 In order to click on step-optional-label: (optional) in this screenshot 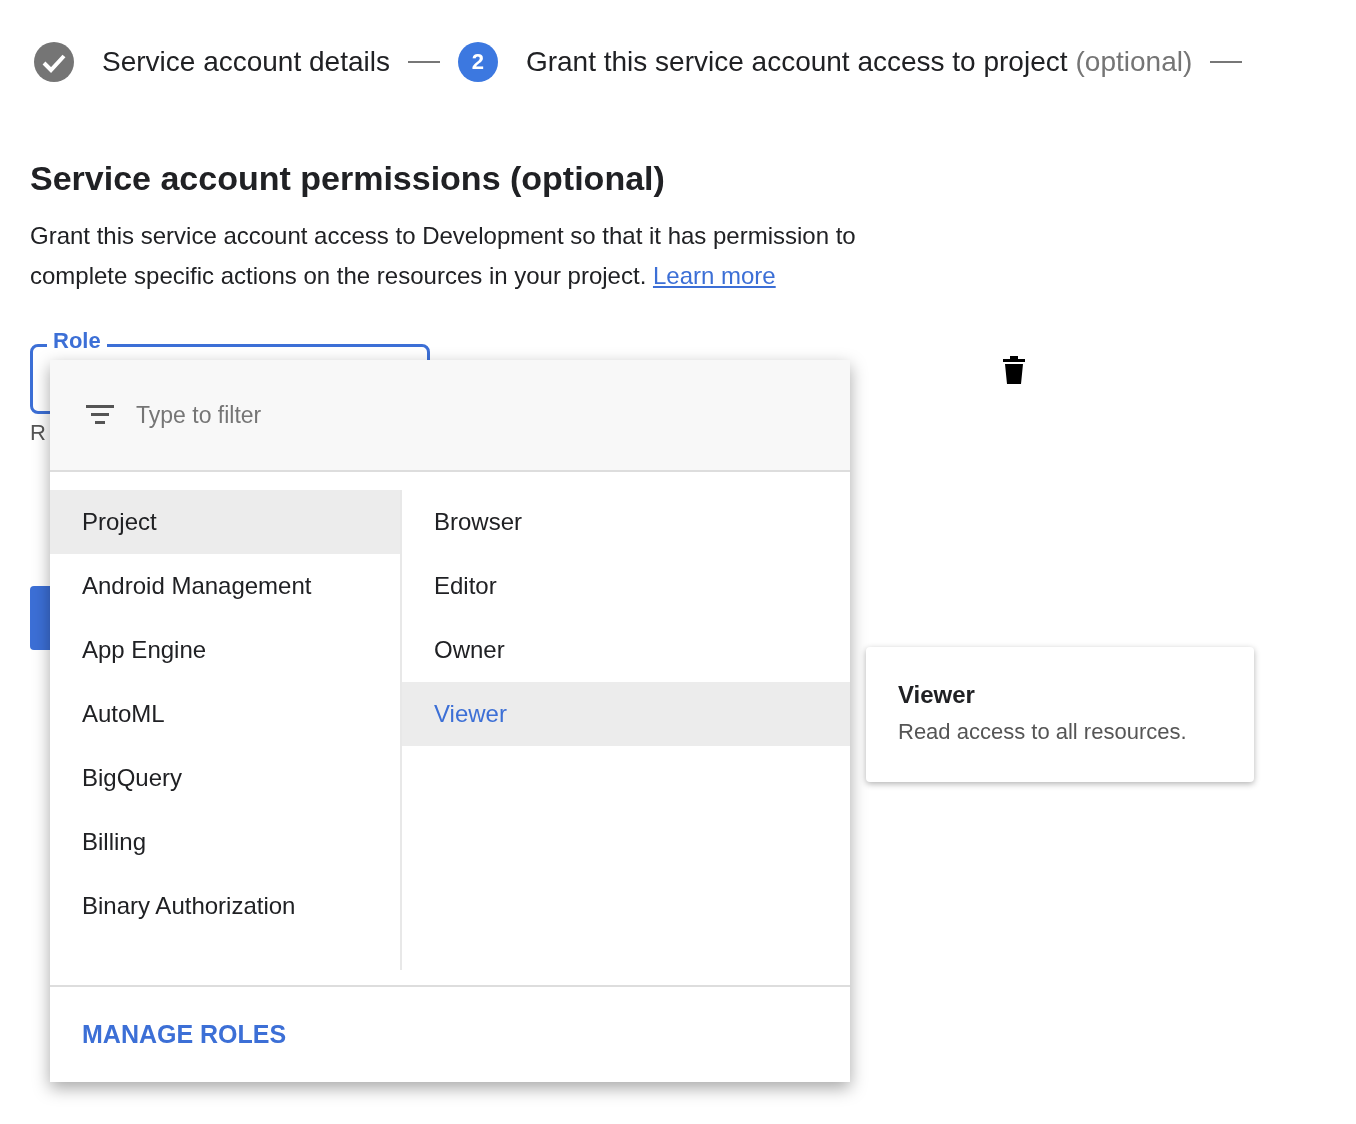, I will do `click(1134, 62)`.